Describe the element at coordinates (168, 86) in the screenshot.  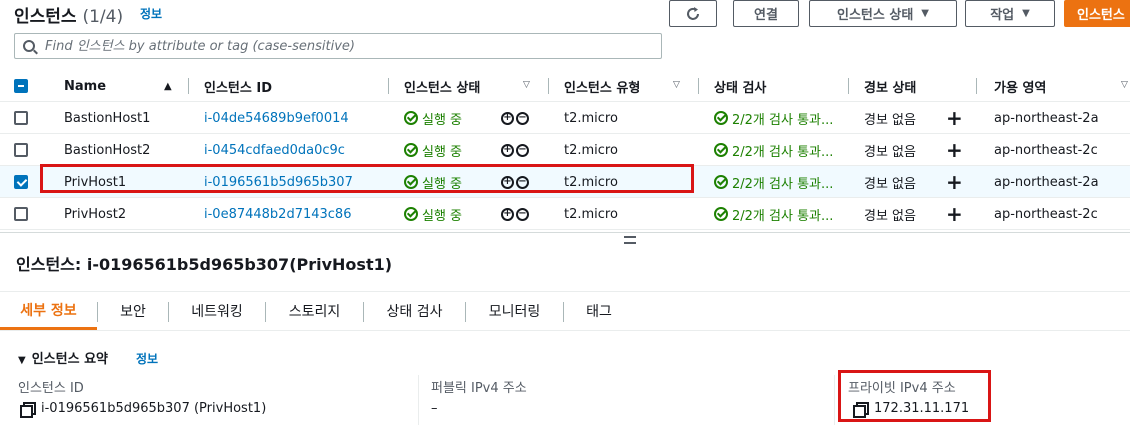
I see `sort-ascending-icon: ▲` at that location.